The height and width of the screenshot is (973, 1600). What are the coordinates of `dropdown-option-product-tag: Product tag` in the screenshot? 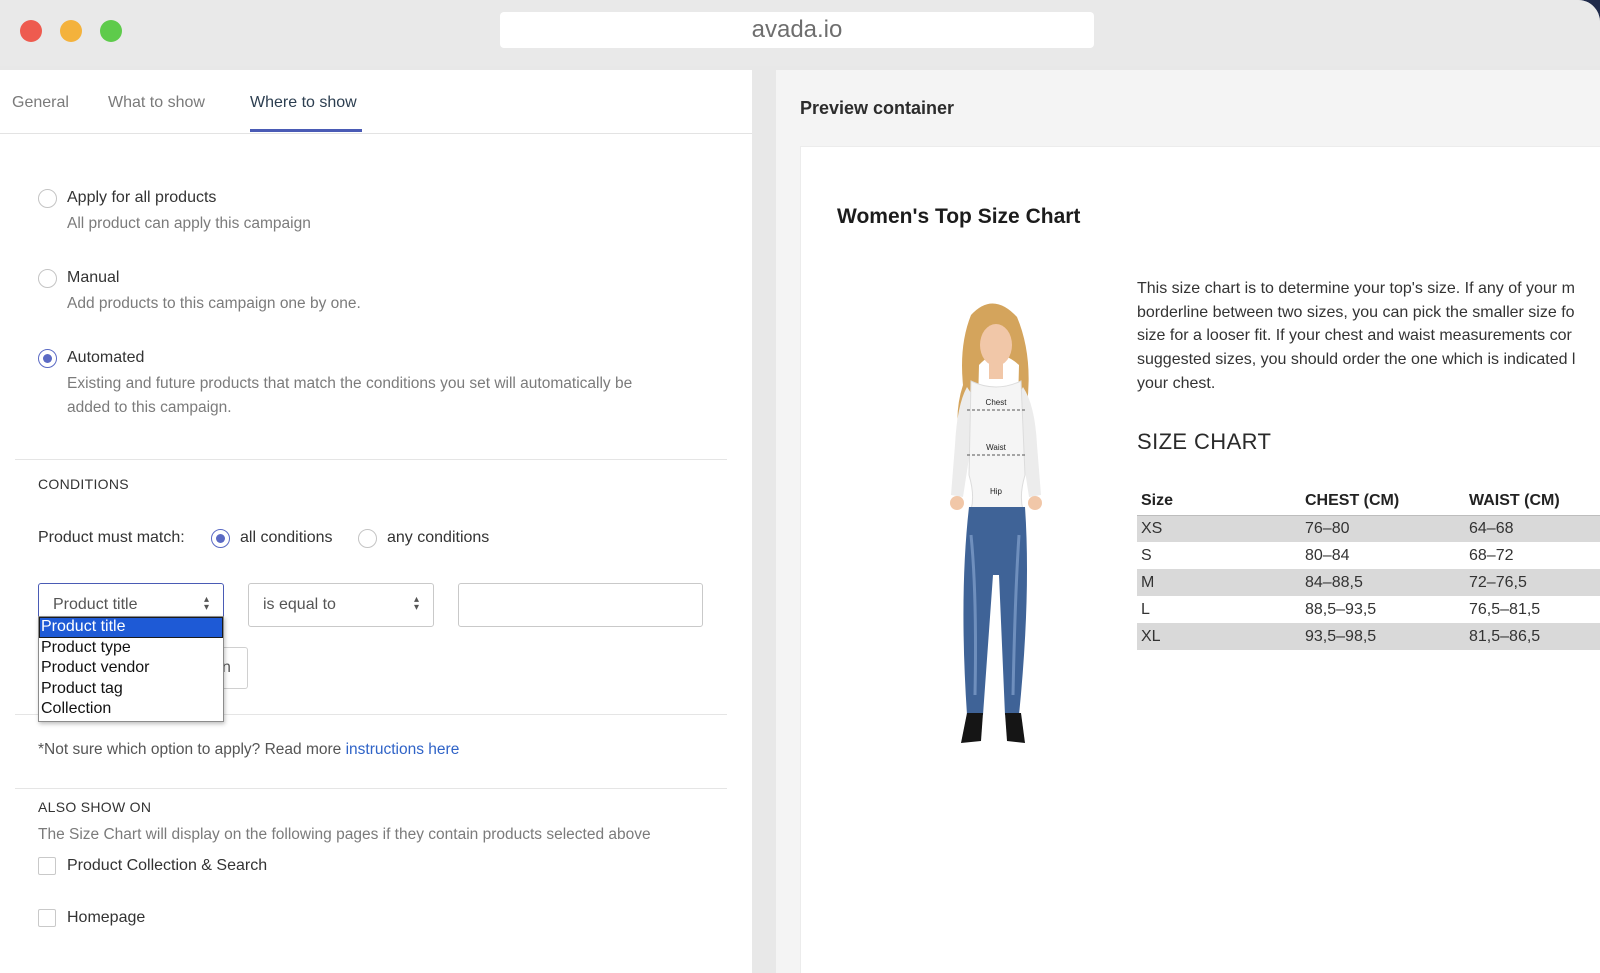 It's located at (131, 689).